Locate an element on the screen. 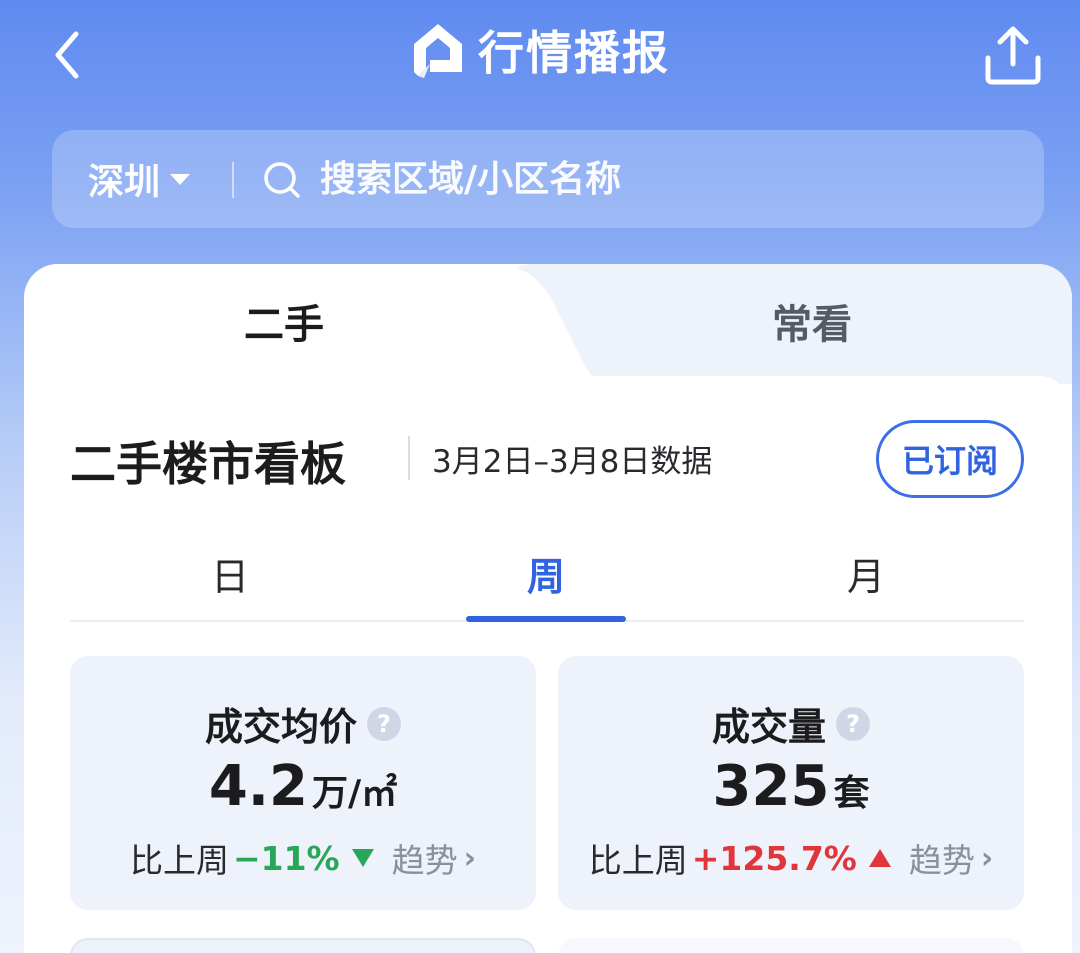 The height and width of the screenshot is (953, 1080). board-title: 二手楼市看板 is located at coordinates (208, 464).